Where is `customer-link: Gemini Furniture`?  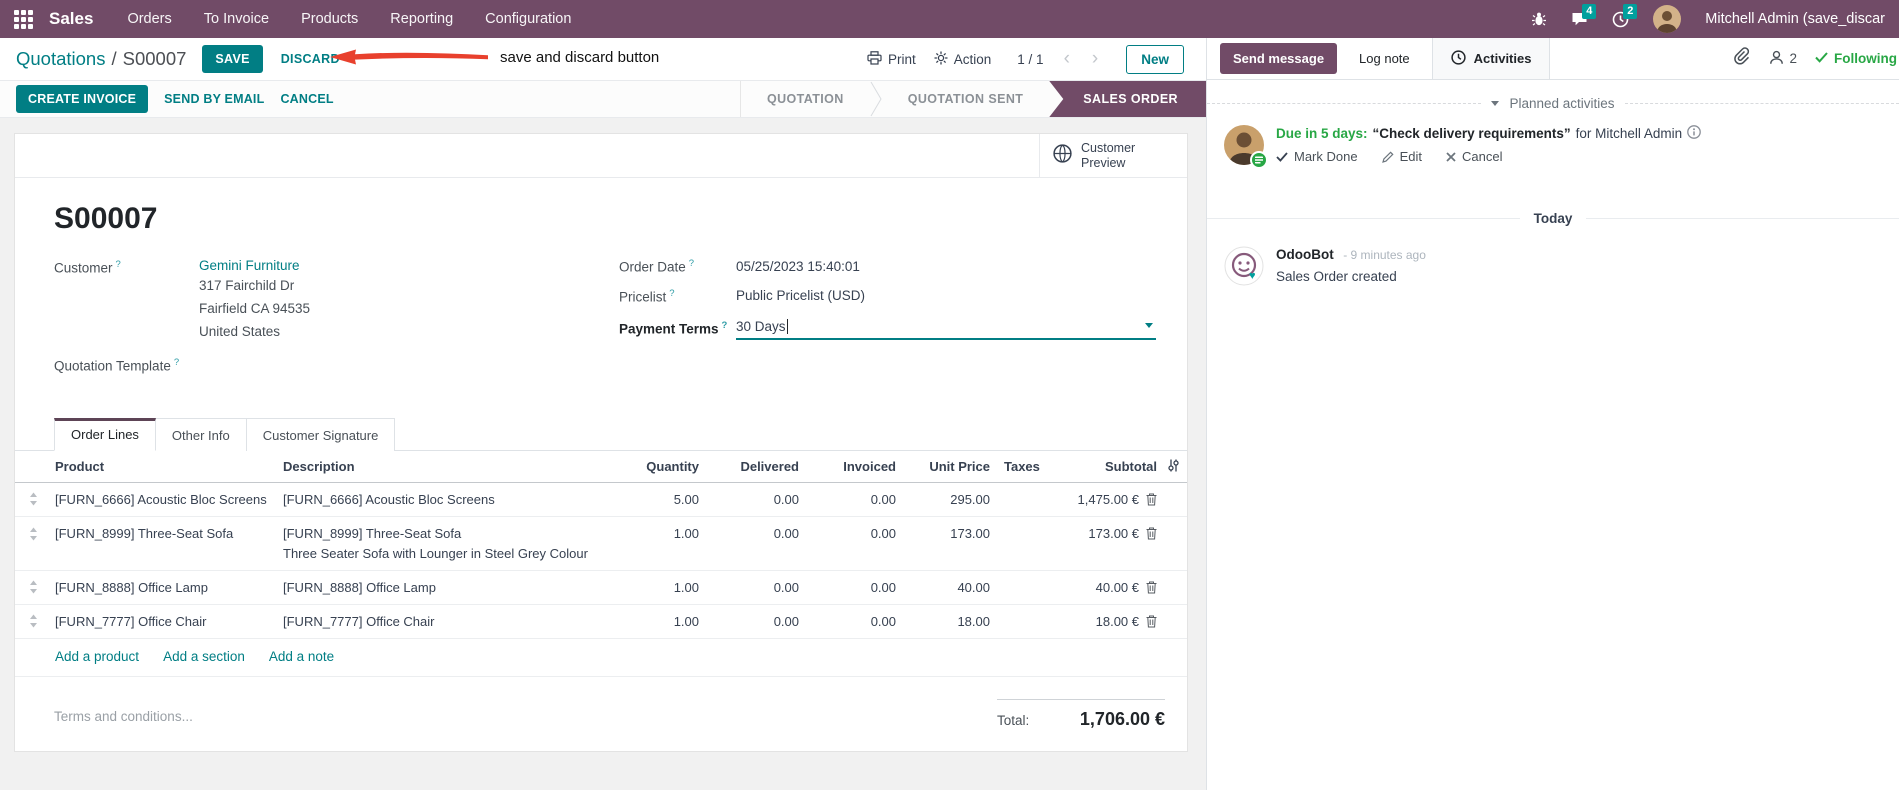 customer-link: Gemini Furniture is located at coordinates (254, 265).